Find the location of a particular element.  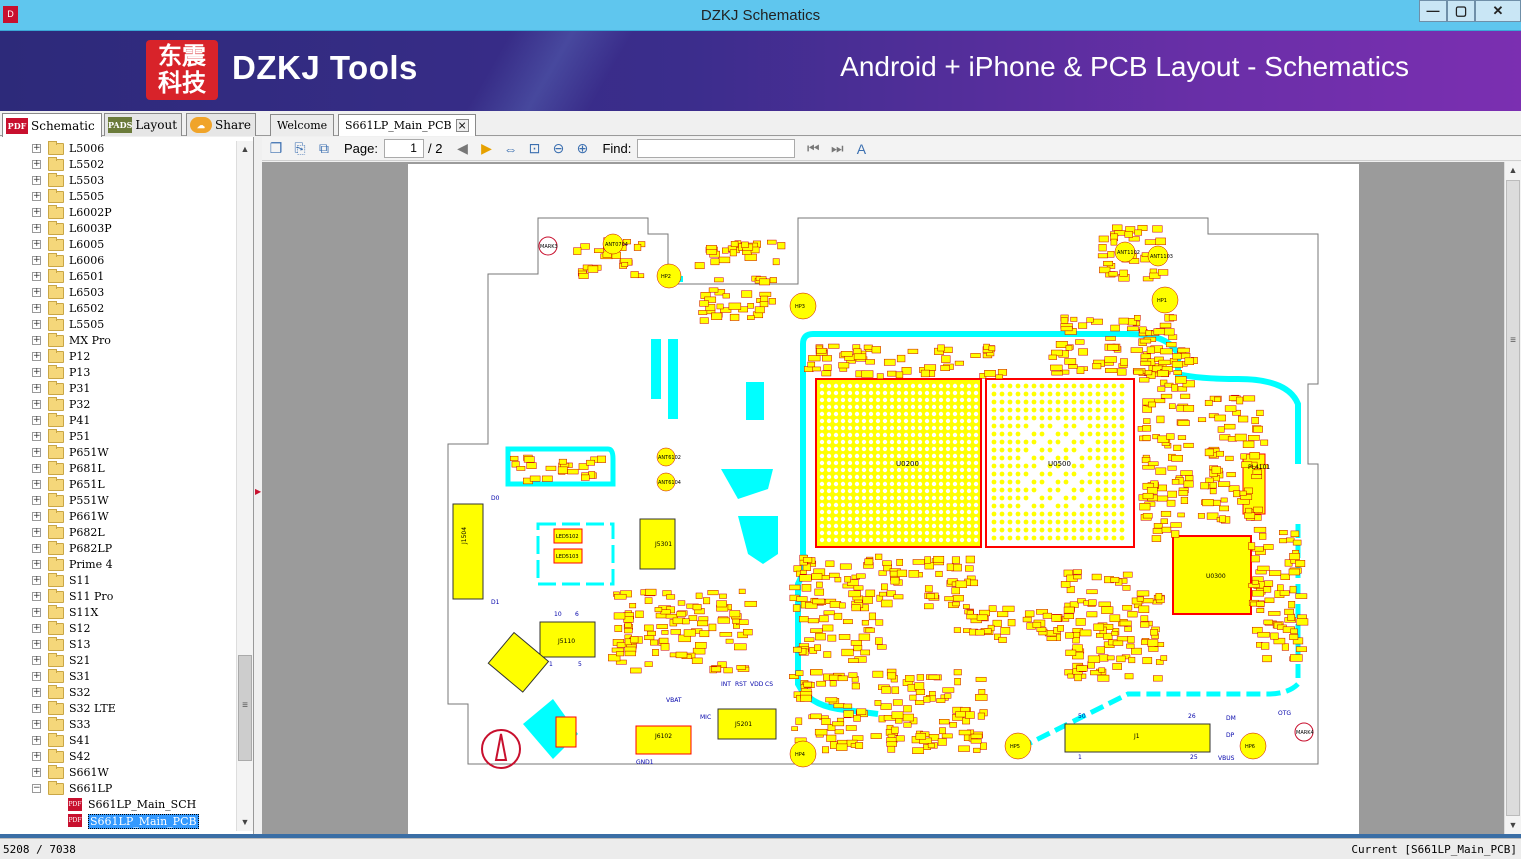

tree-folder-item: + S12 is located at coordinates (118, 629).